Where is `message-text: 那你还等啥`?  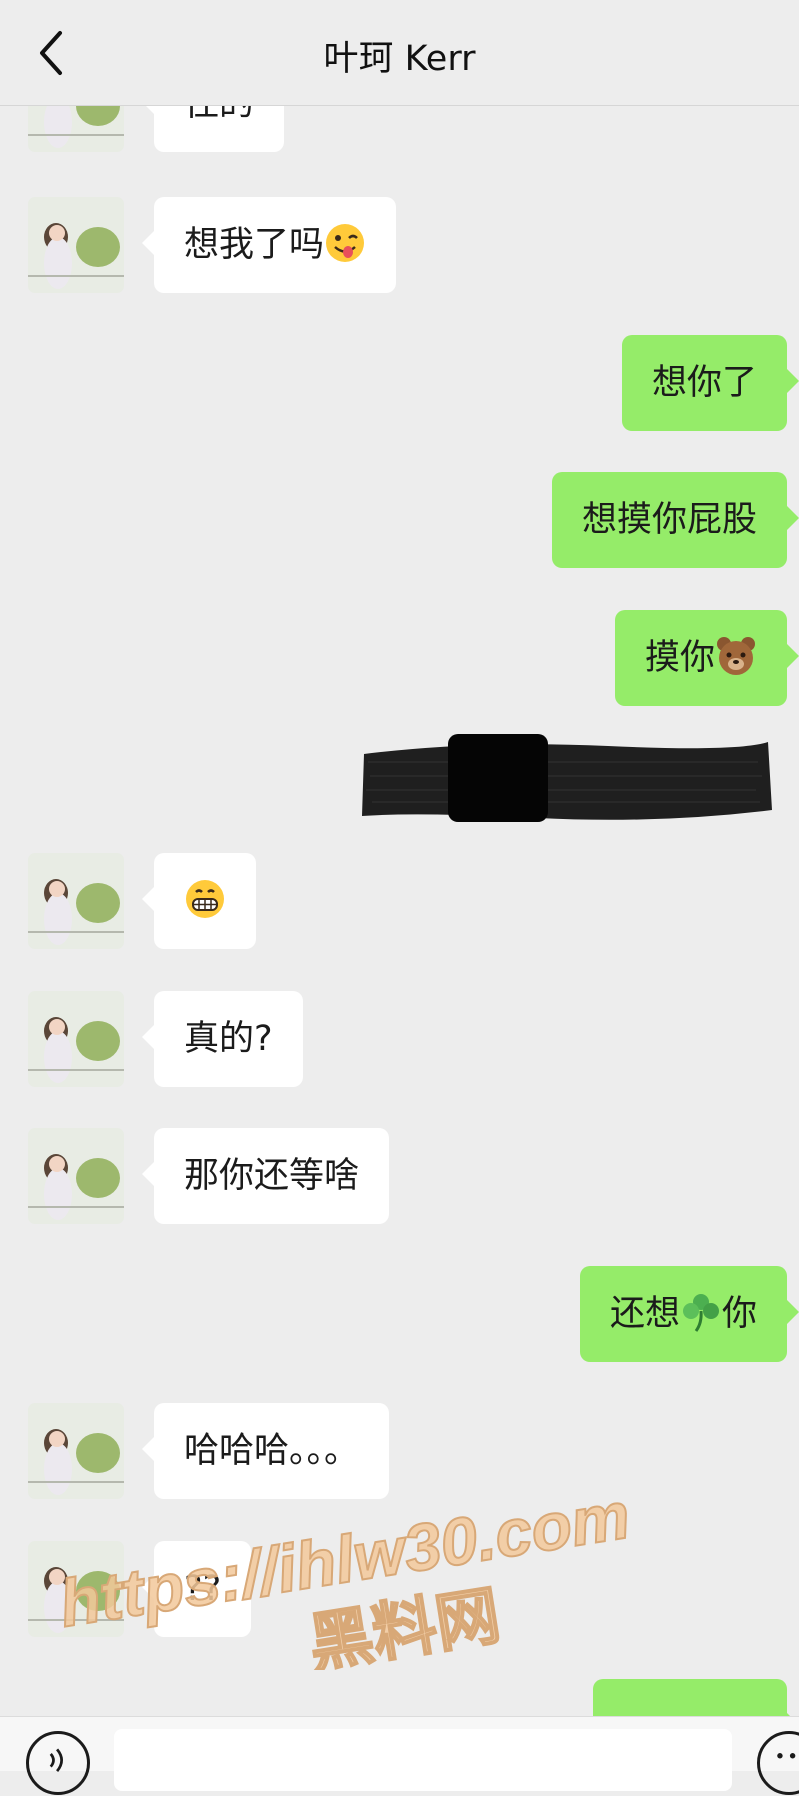
message-text: 那你还等啥 is located at coordinates (272, 1176).